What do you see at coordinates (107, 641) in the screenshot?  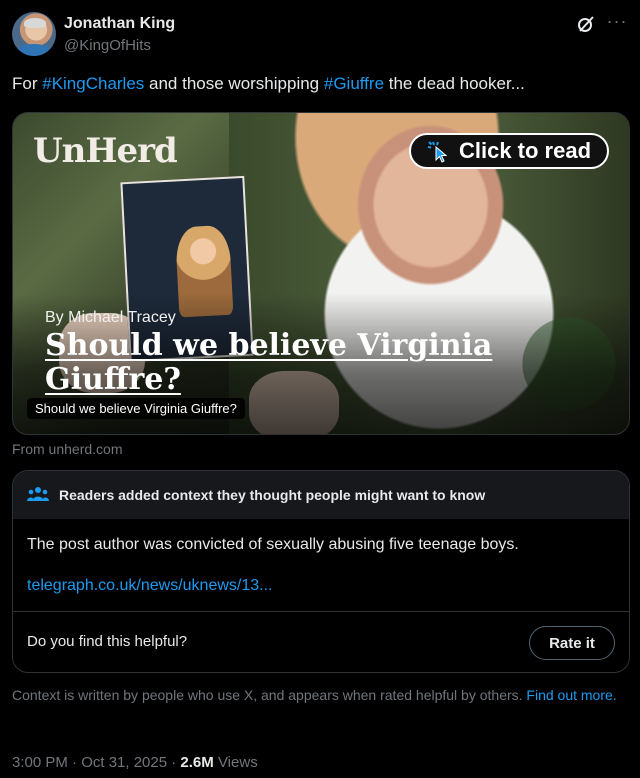 I see `helpful-question: Do you find this helpful?` at bounding box center [107, 641].